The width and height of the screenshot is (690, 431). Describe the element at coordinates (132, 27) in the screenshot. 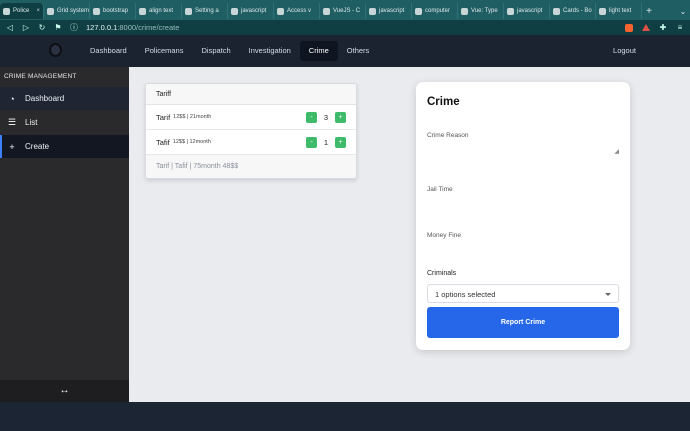

I see `url-field: 127.0.0.1:8000/crime/create` at that location.